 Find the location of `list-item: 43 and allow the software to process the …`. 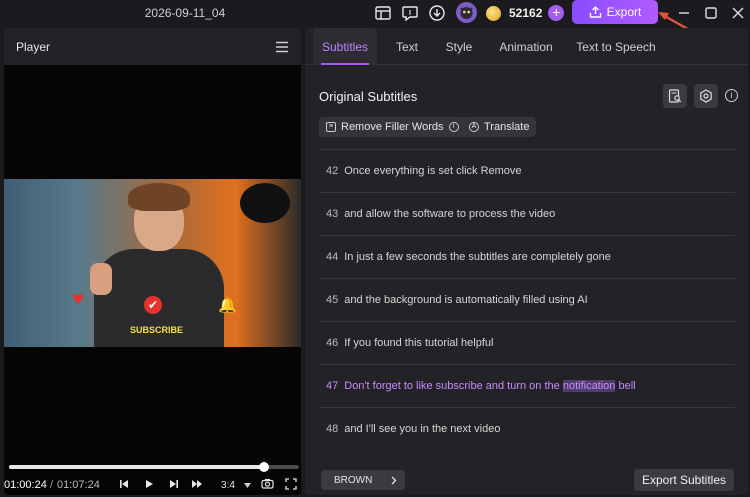

list-item: 43 and allow the software to process the … is located at coordinates (527, 213).